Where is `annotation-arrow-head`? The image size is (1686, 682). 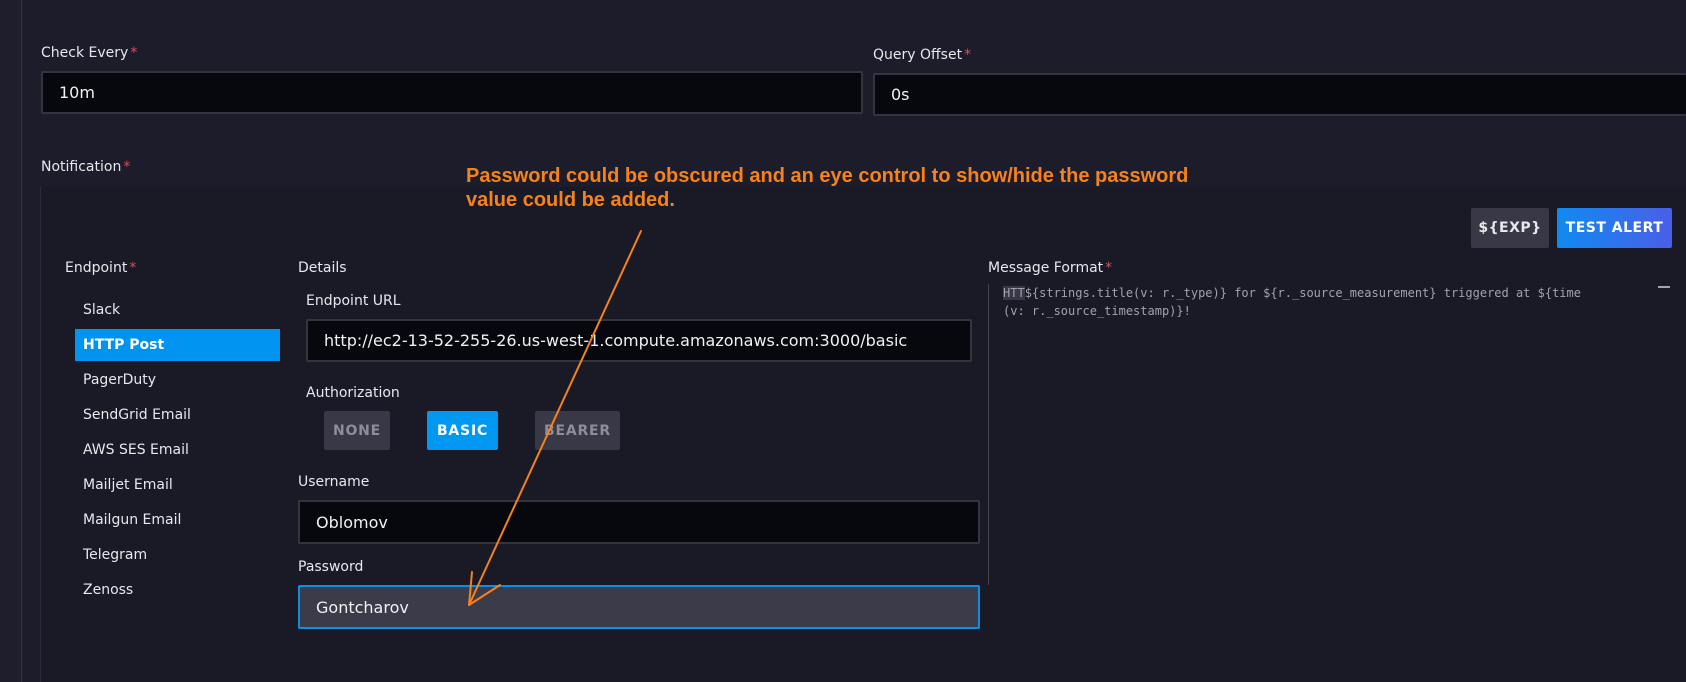 annotation-arrow-head is located at coordinates (484, 588).